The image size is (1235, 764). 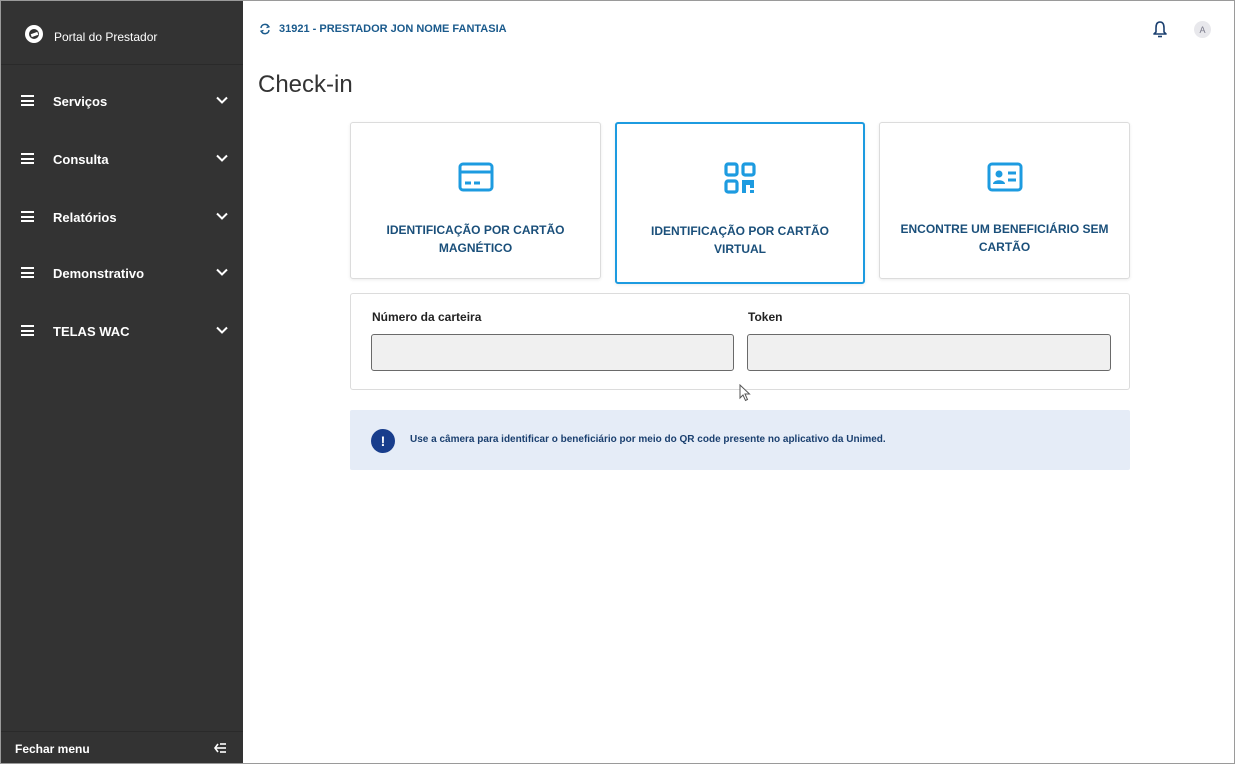 I want to click on exclamation-icon: !, so click(x=383, y=441).